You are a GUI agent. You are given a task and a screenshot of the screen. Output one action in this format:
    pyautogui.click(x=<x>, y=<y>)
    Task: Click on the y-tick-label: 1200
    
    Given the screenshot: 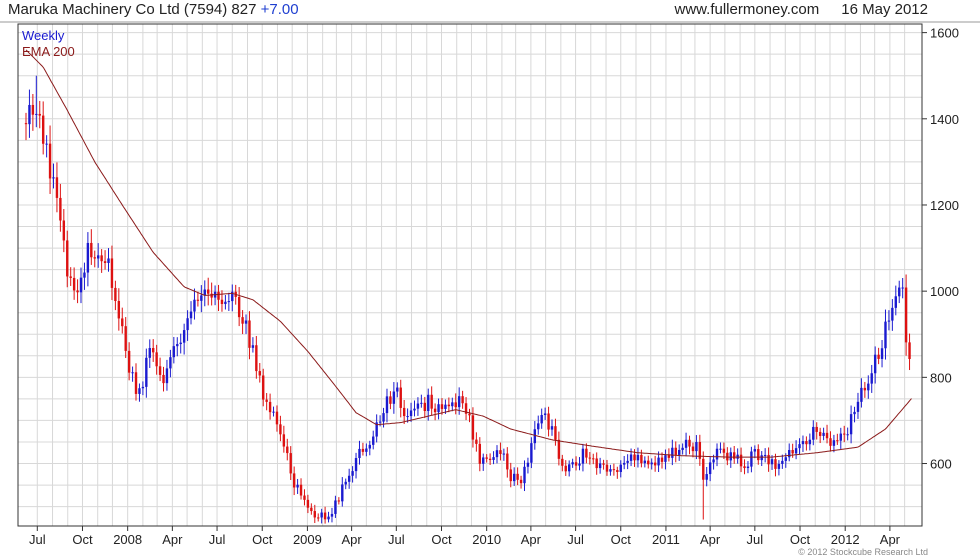 What is the action you would take?
    pyautogui.click(x=944, y=205)
    